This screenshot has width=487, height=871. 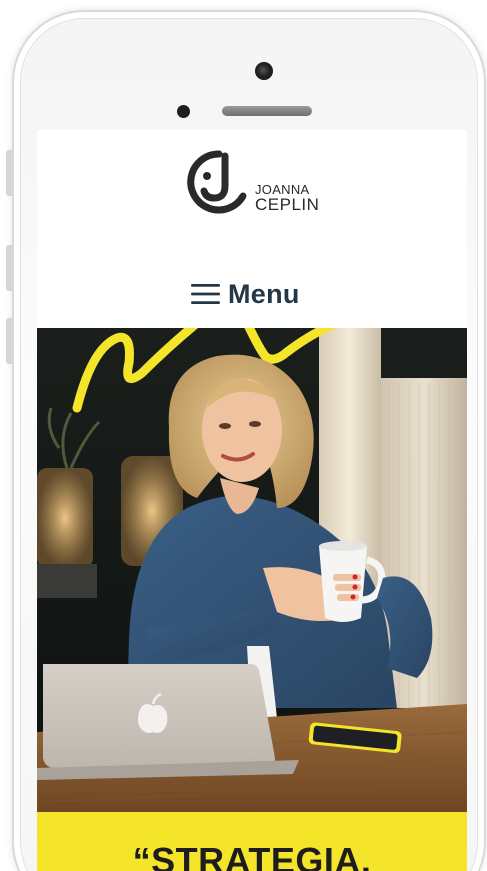 I want to click on banner-headline: “STRATEGIA,, so click(x=252, y=855).